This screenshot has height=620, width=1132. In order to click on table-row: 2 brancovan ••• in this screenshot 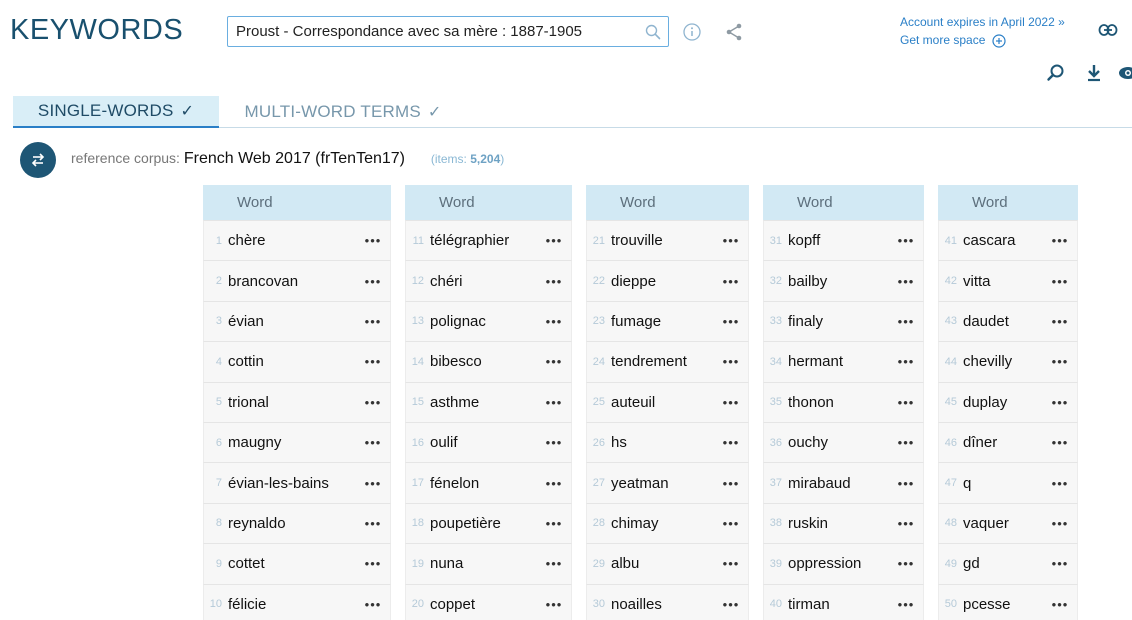, I will do `click(297, 280)`.